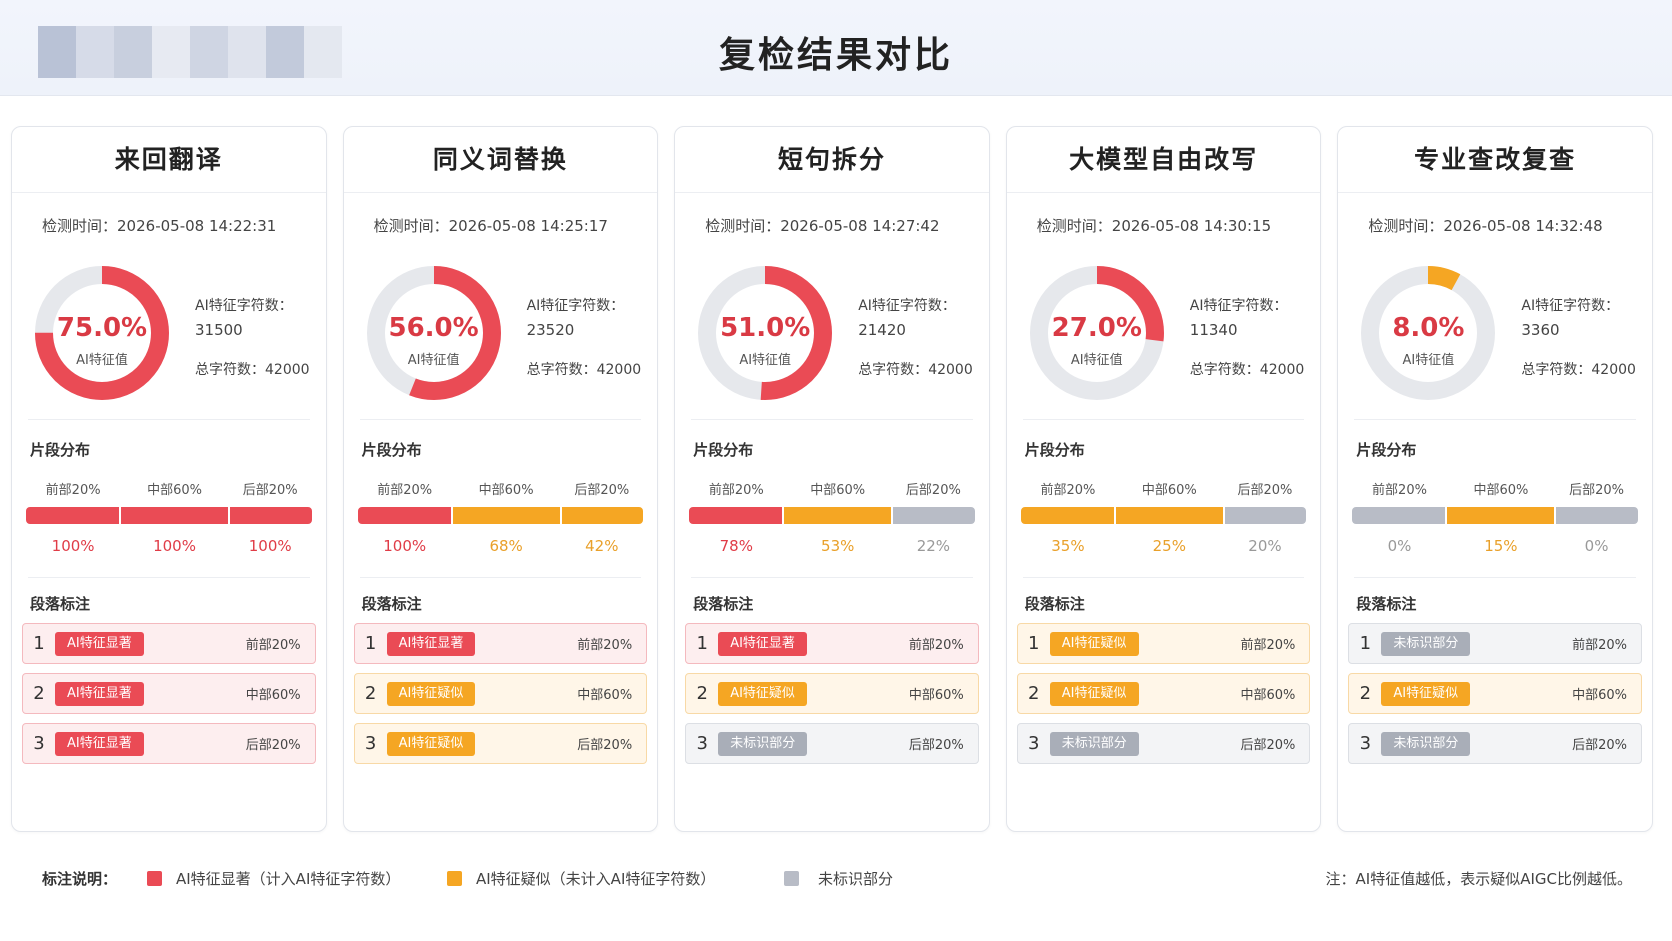 This screenshot has width=1672, height=941. I want to click on segment-value: 0%, so click(1596, 546).